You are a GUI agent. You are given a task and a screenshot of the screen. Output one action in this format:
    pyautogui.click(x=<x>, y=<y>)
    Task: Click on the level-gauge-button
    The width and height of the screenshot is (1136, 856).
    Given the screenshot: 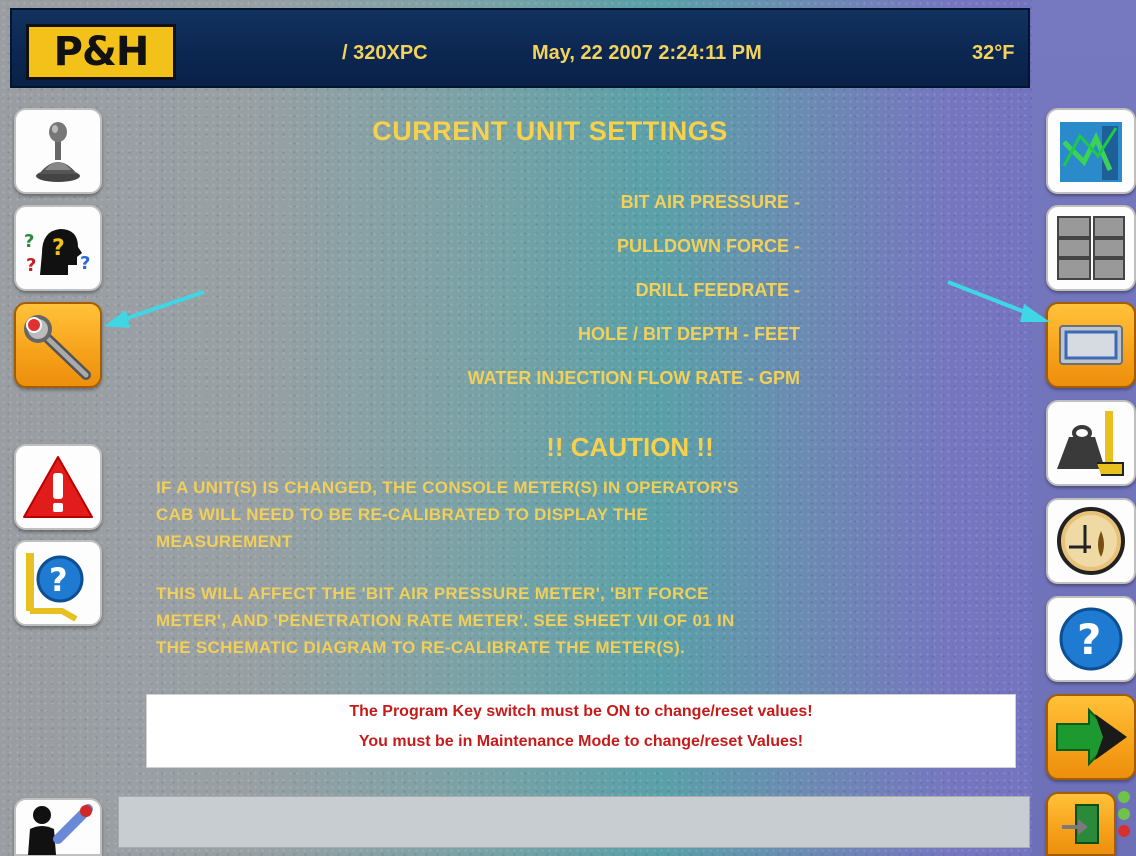 What is the action you would take?
    pyautogui.click(x=1091, y=541)
    